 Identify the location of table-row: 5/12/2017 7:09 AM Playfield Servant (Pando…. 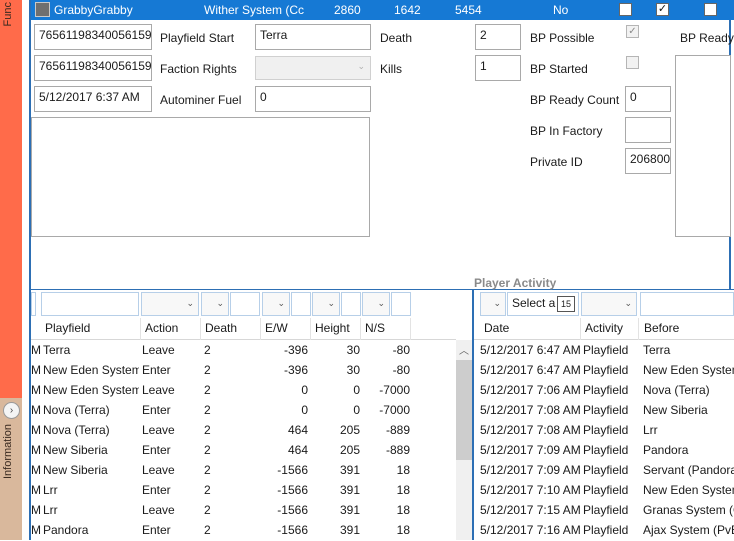
(604, 471).